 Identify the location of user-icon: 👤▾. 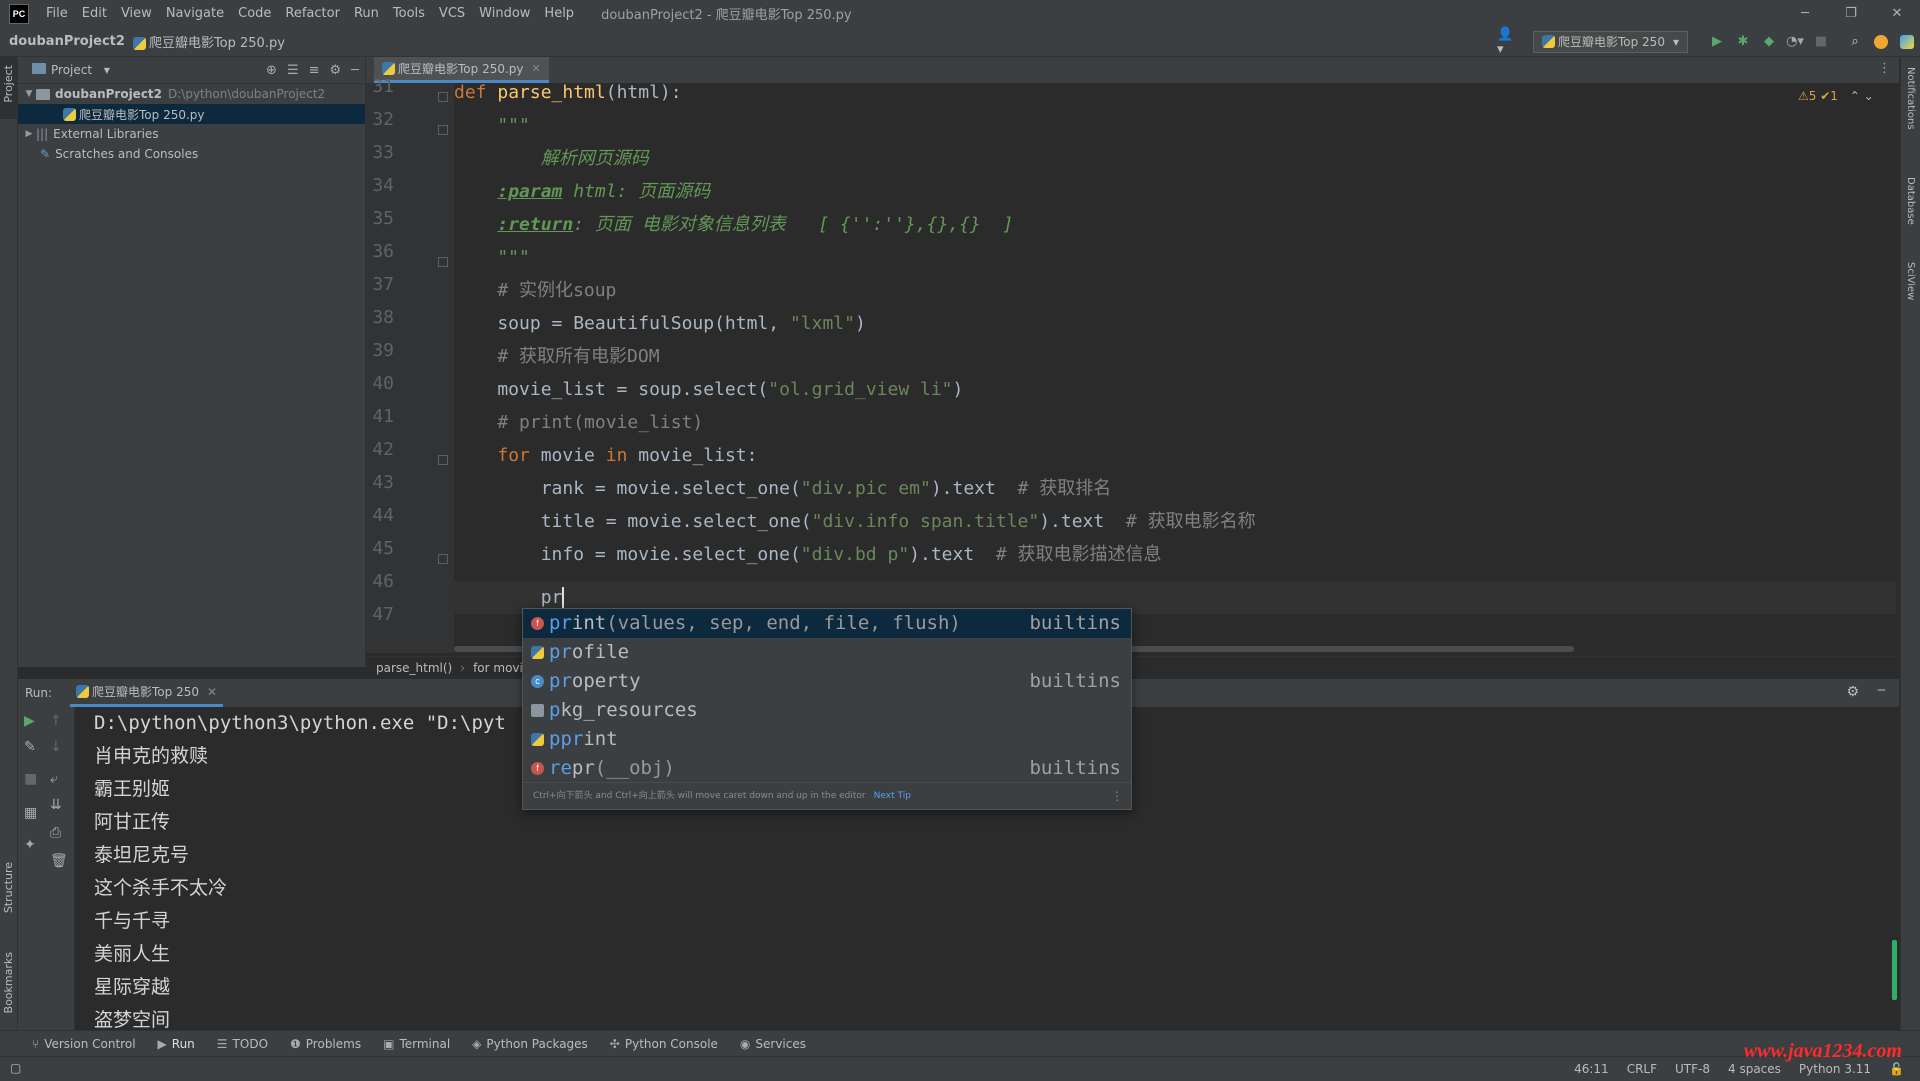
(1508, 42).